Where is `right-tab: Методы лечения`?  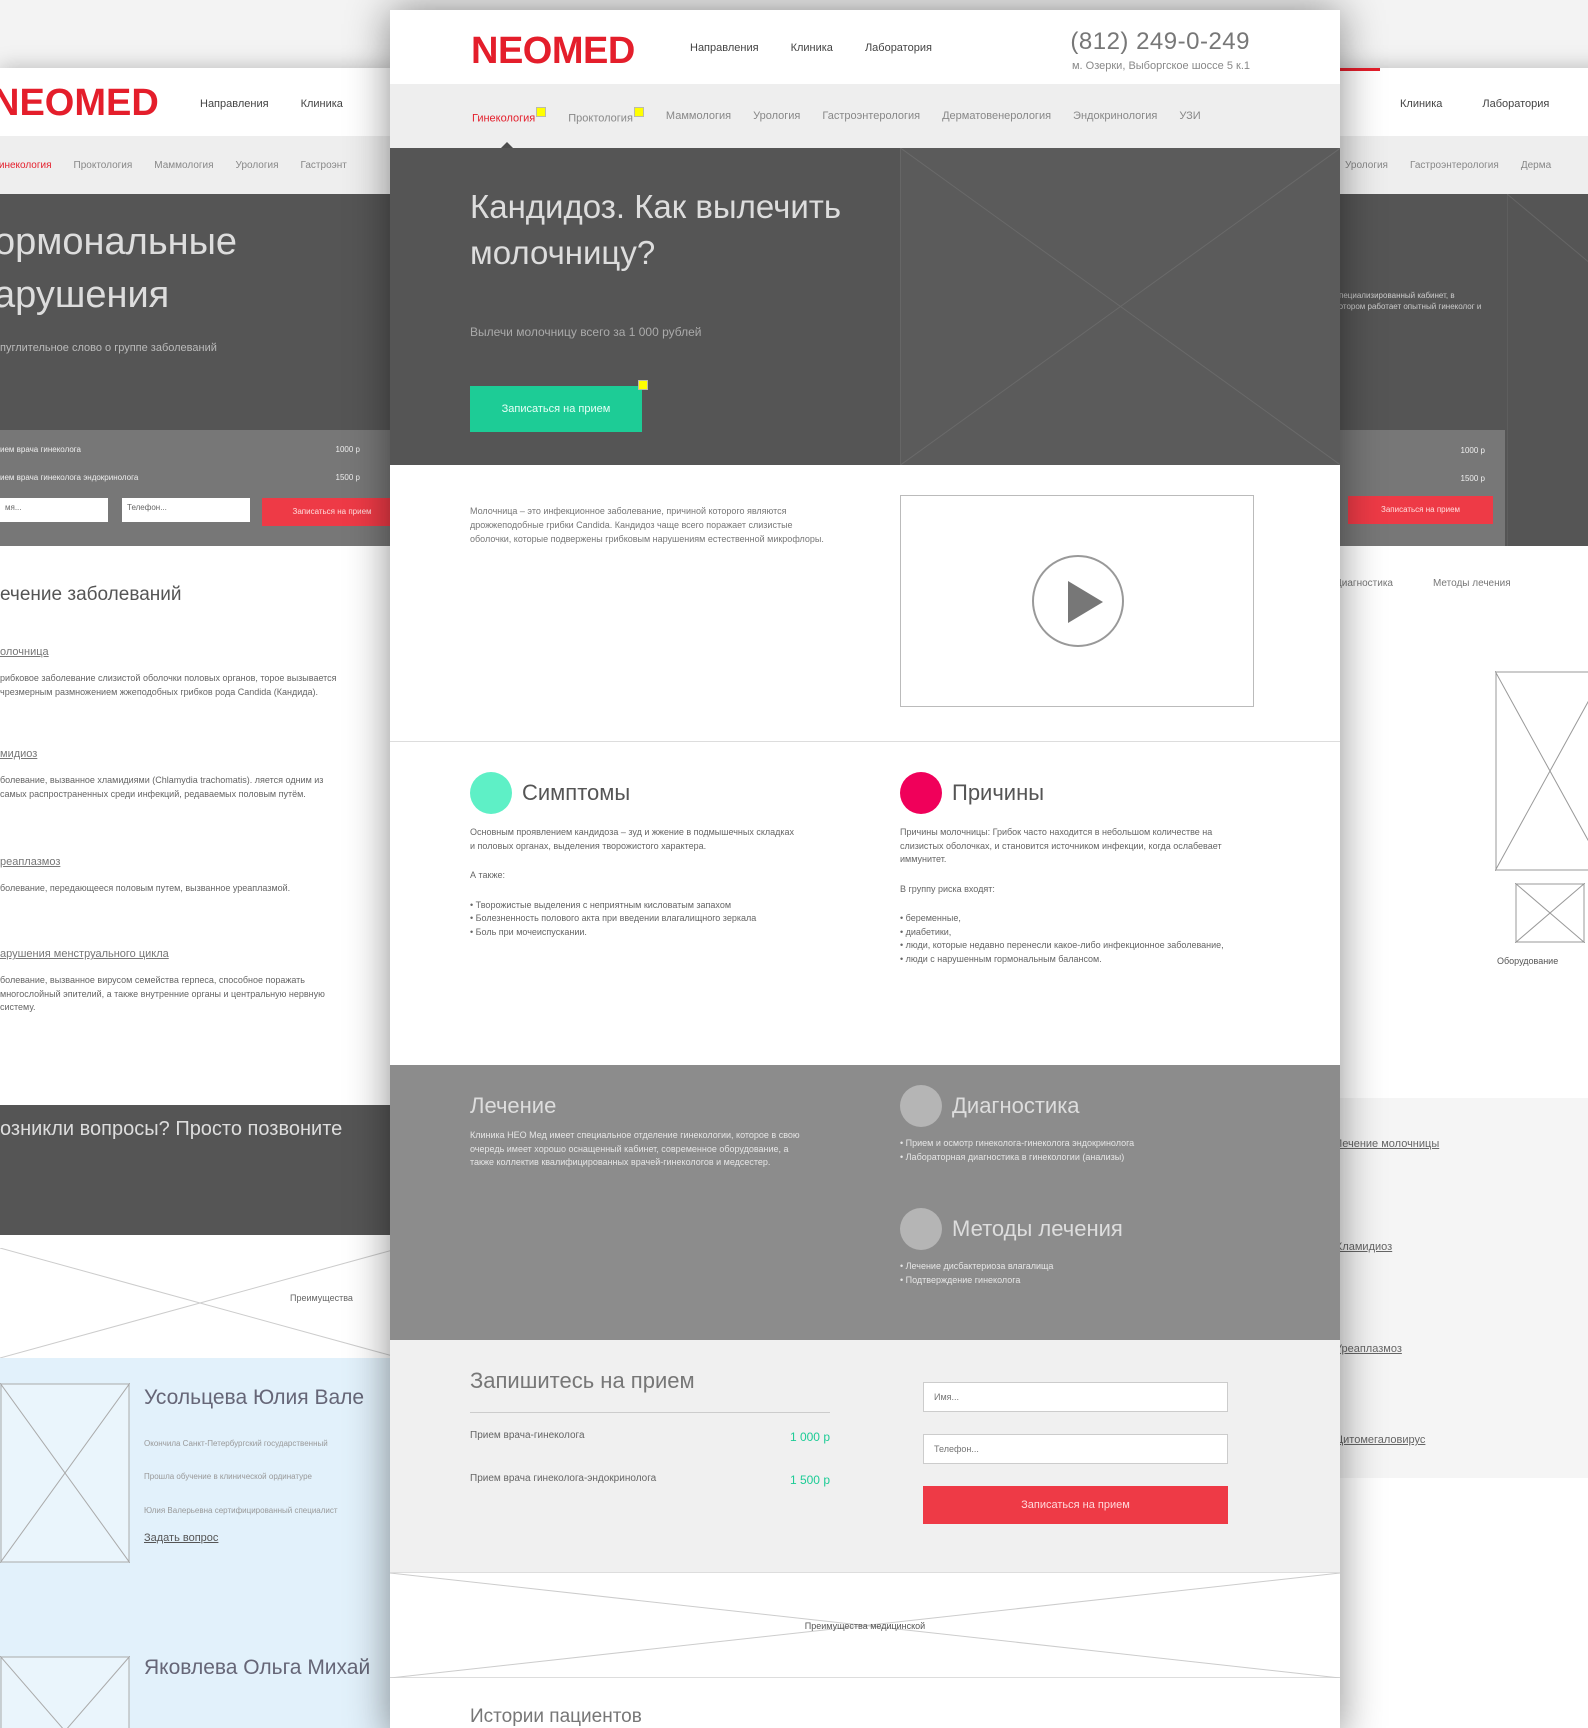 right-tab: Методы лечения is located at coordinates (1472, 583).